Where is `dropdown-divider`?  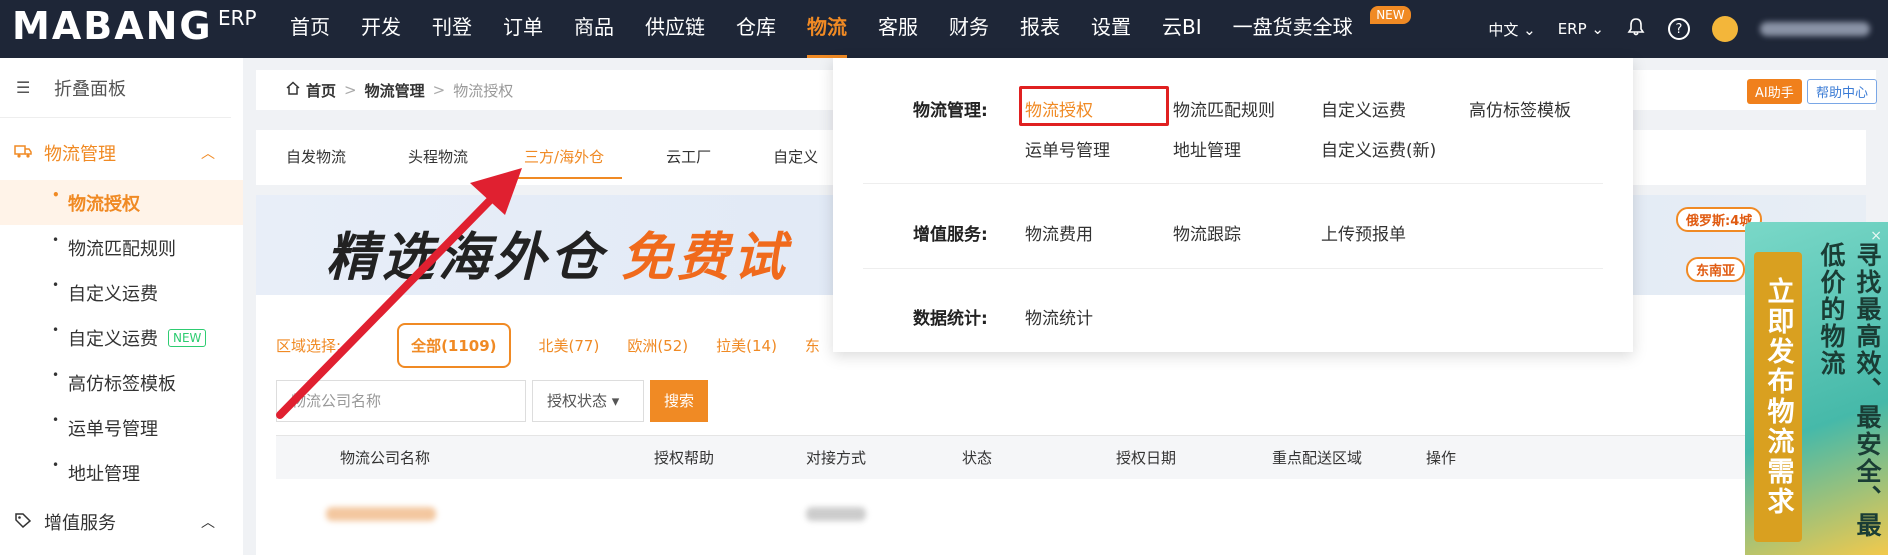
dropdown-divider is located at coordinates (1233, 183).